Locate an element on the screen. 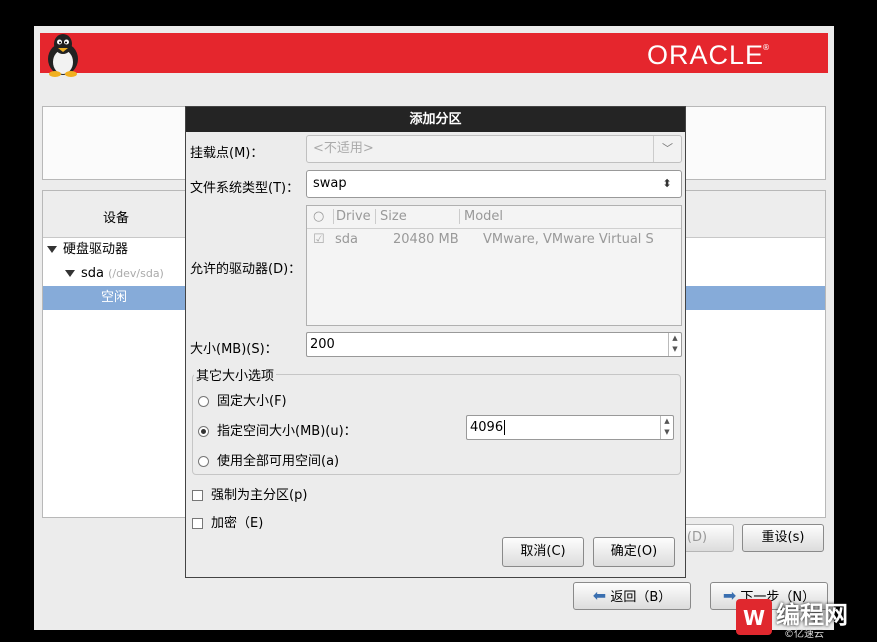 The image size is (877, 642). registered-mark: ® is located at coordinates (766, 47).